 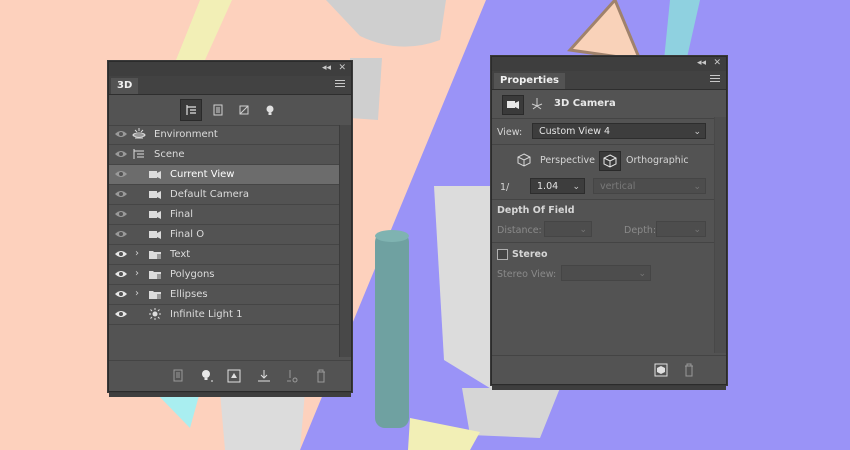 I want to click on properties-scrollbar, so click(x=720, y=235).